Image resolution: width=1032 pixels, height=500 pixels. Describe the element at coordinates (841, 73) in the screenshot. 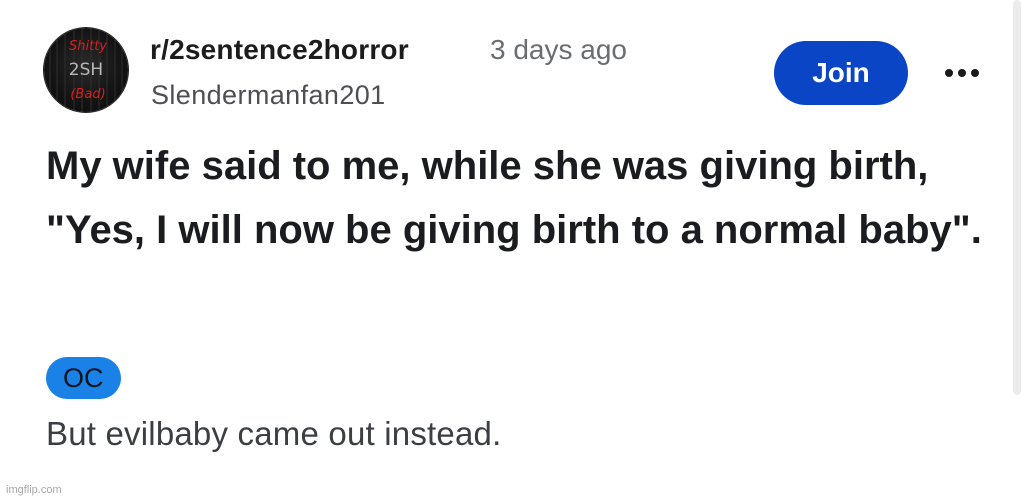

I see `join-button: Join` at that location.